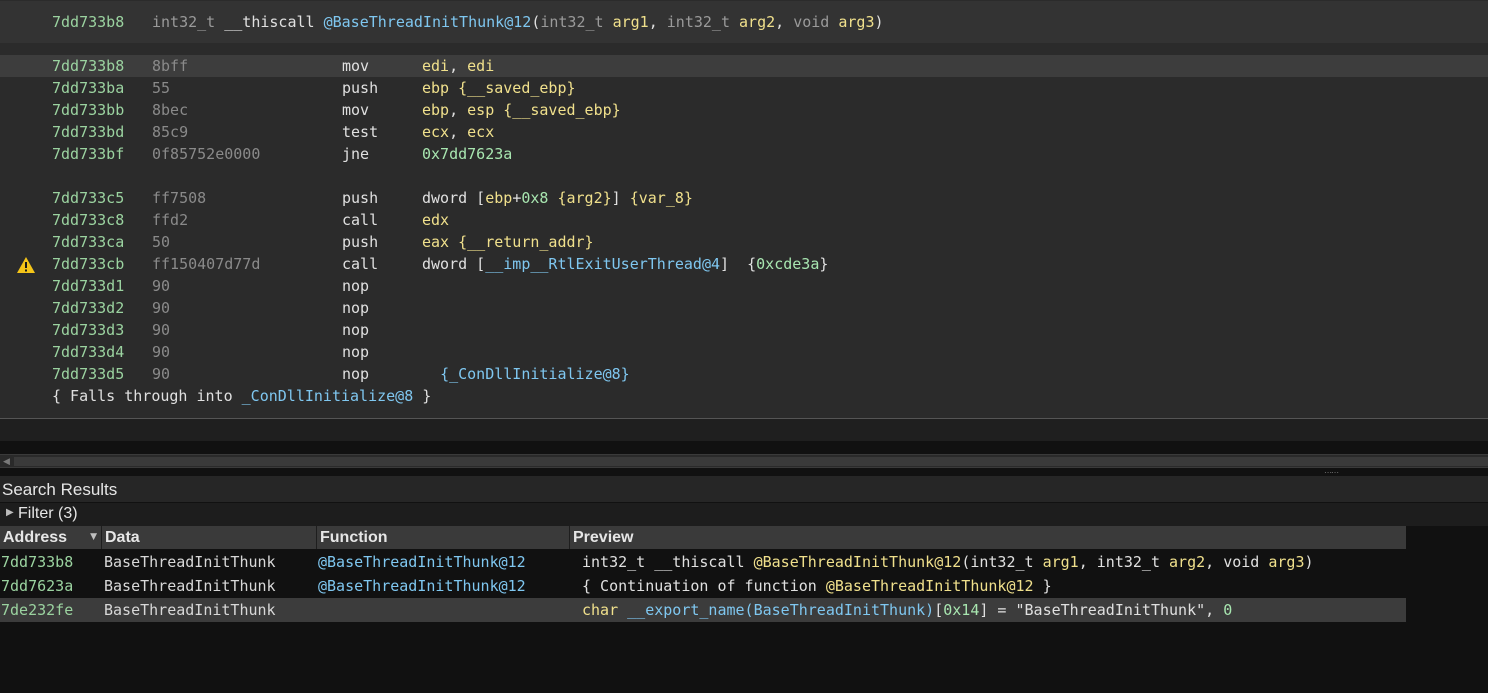 The height and width of the screenshot is (693, 1488). I want to click on cell-address: 7dd733b8, so click(37, 562).